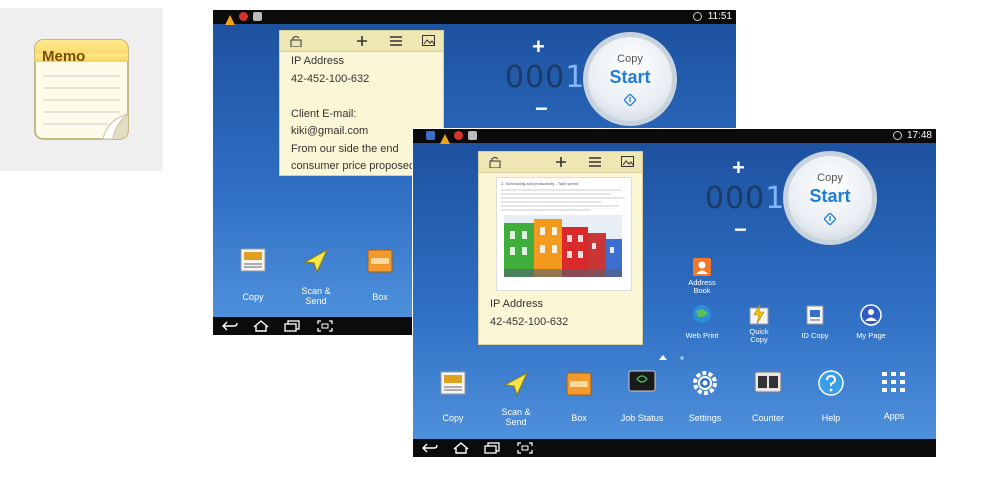  What do you see at coordinates (430, 135) in the screenshot?
I see `app-notification-icon` at bounding box center [430, 135].